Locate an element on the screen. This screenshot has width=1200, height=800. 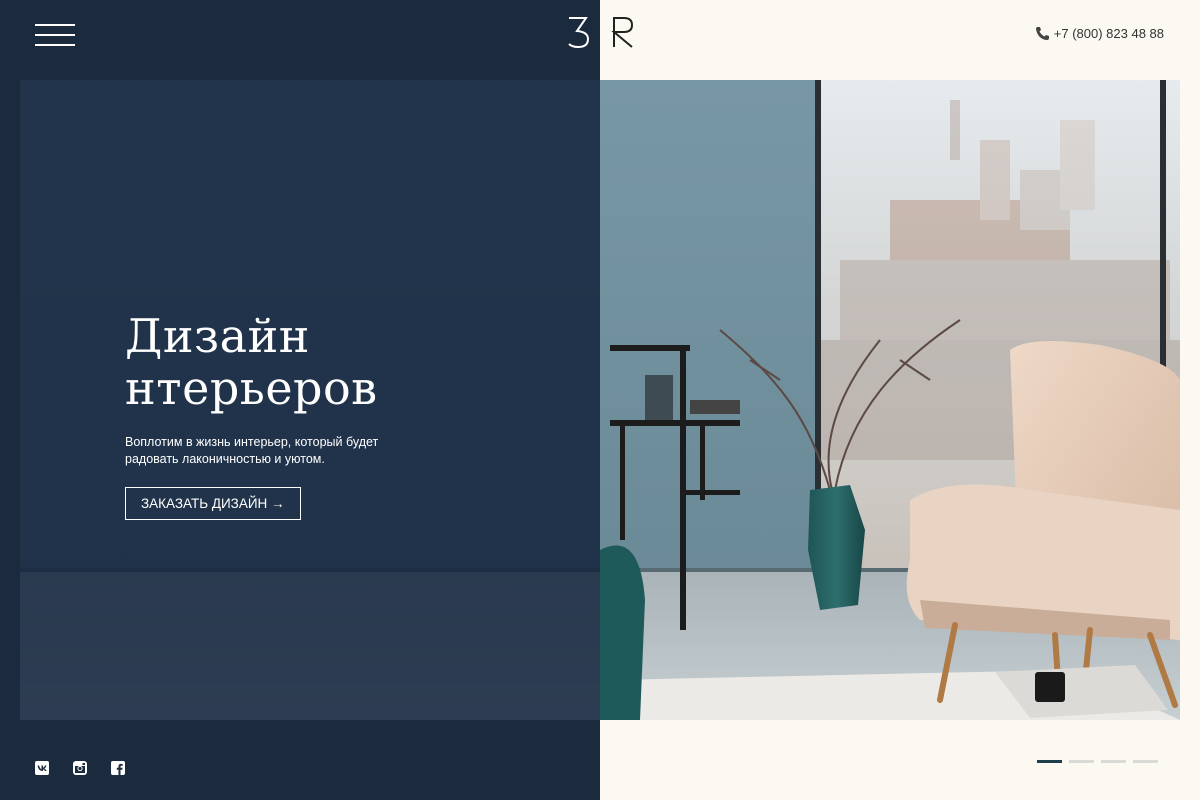
social-links is located at coordinates (80, 768).